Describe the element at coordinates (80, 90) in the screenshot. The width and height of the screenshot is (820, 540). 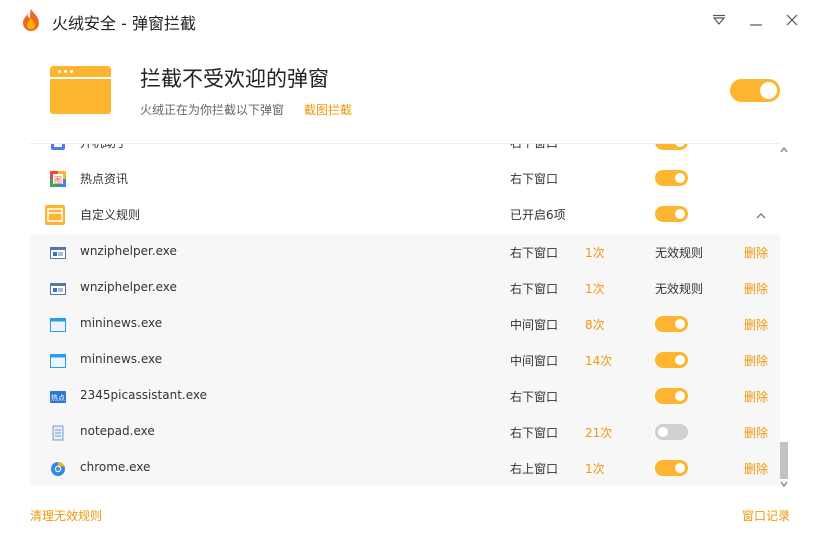
I see `popup-window-icon` at that location.